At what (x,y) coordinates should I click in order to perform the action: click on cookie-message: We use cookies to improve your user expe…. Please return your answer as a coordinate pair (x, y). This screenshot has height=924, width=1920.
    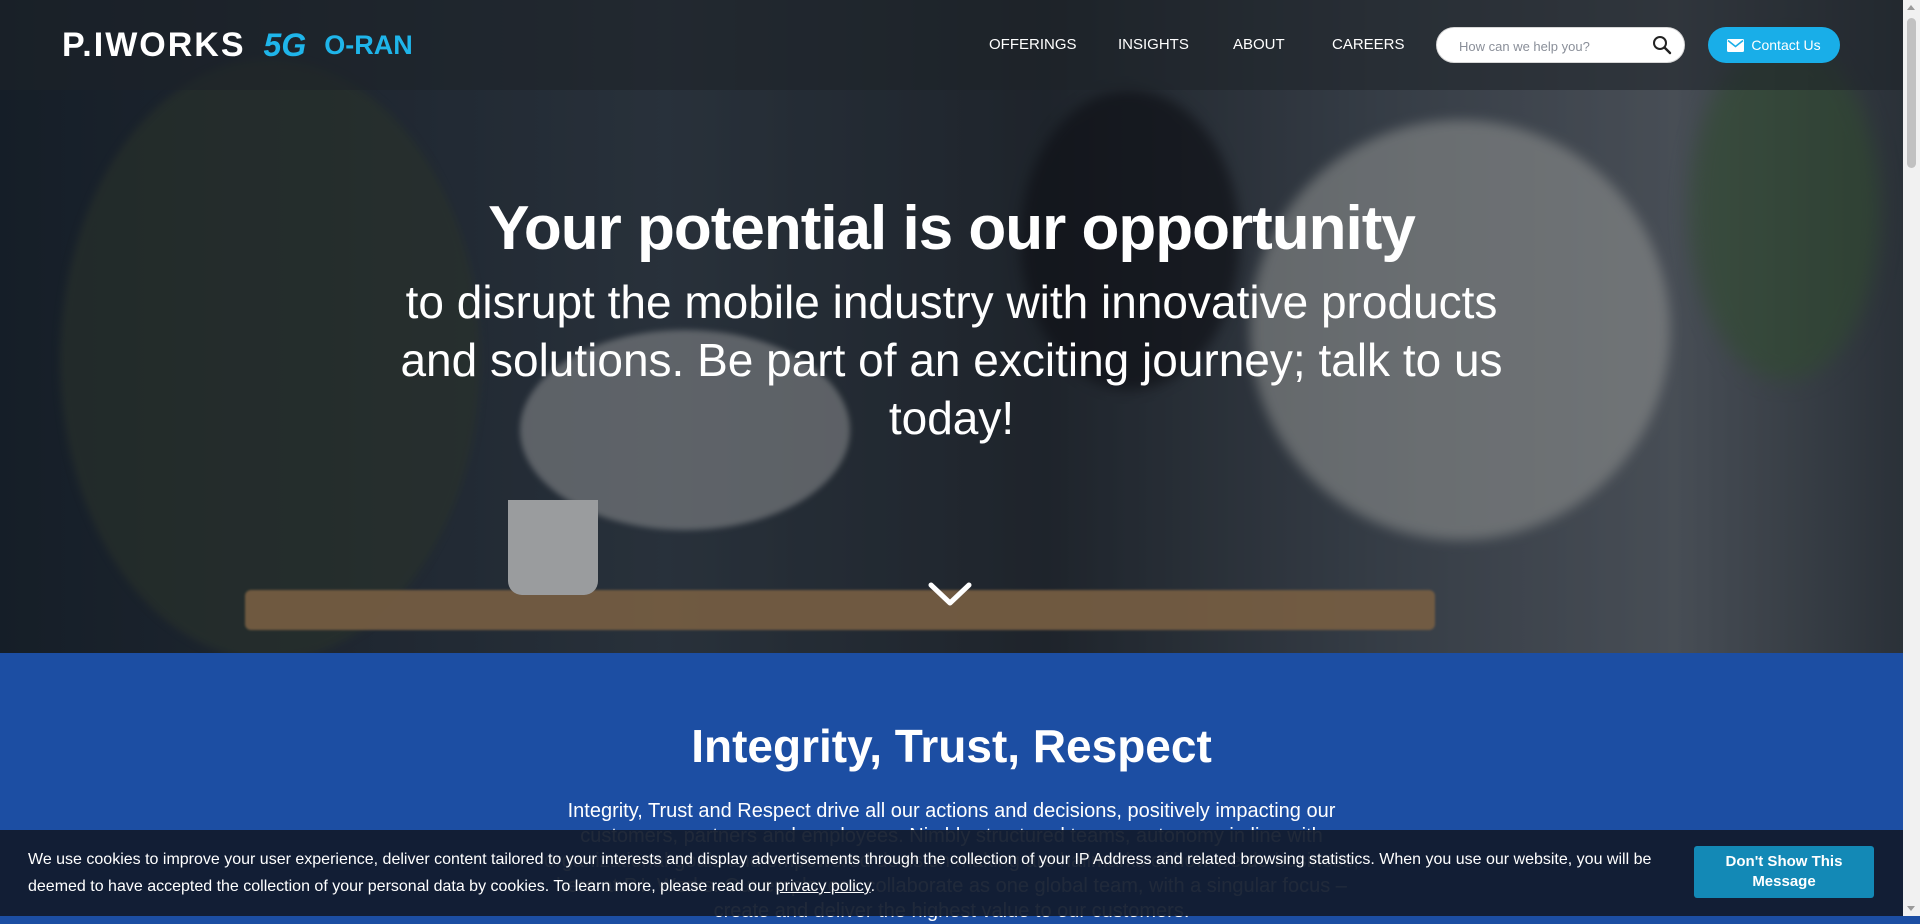
    Looking at the image, I should click on (848, 873).